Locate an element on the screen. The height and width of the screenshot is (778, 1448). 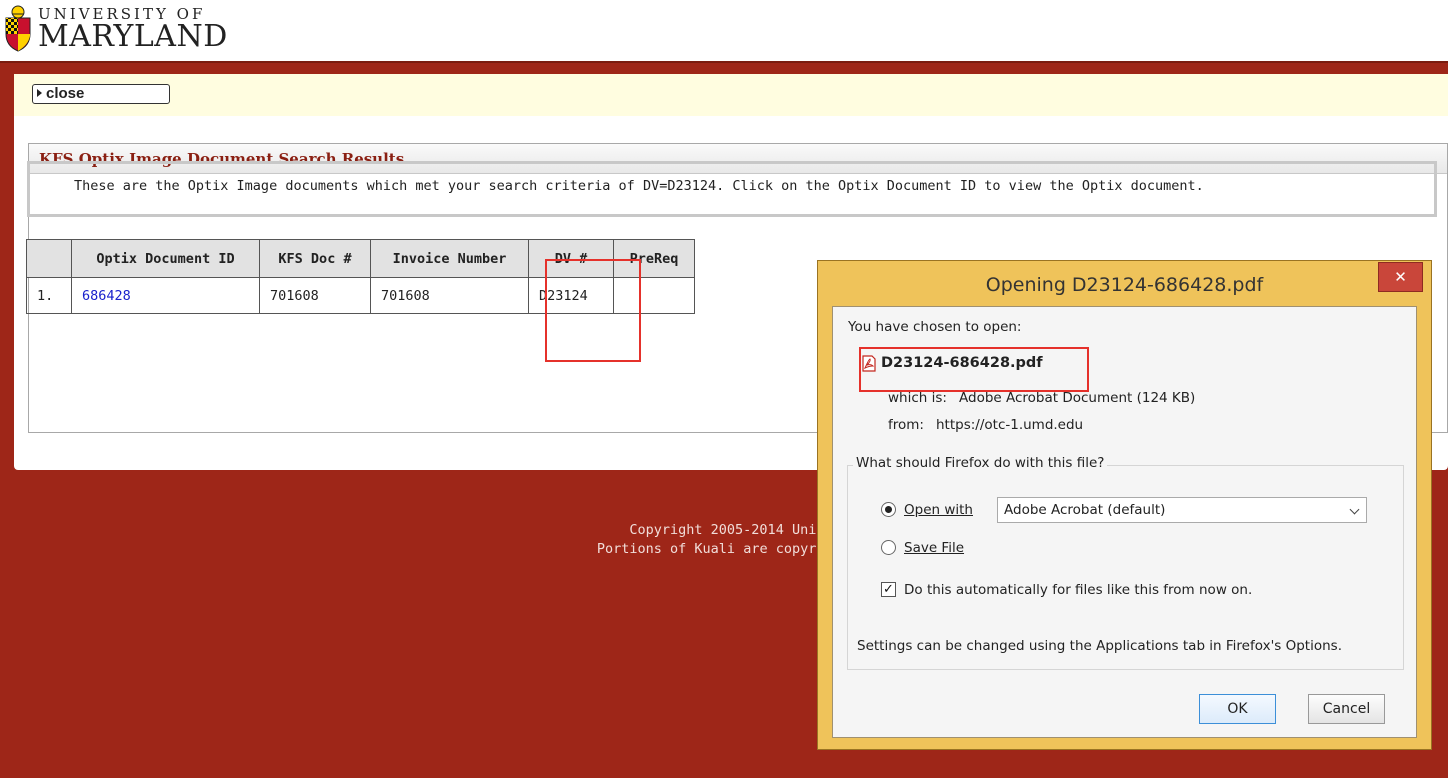
column-header-optix-id: Optix Document ID is located at coordinates (165, 258).